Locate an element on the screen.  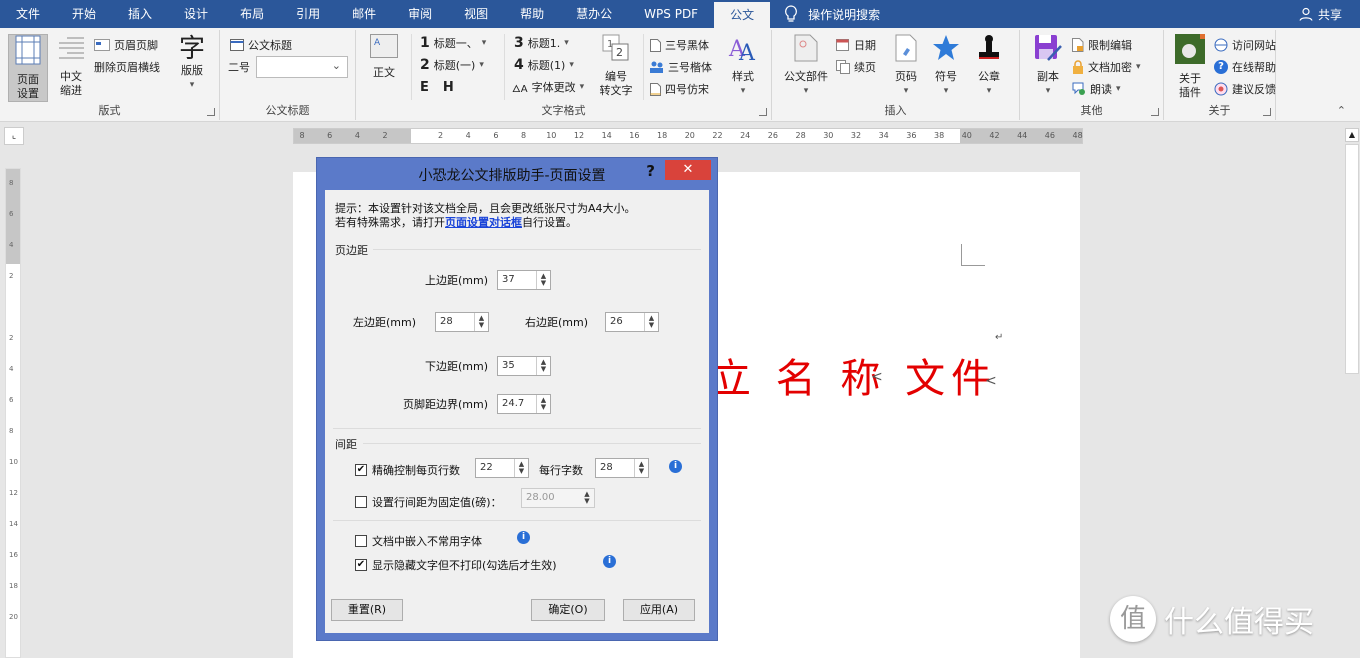
heading1-button: 1 标题一、 ▾ is located at coordinates (453, 43).